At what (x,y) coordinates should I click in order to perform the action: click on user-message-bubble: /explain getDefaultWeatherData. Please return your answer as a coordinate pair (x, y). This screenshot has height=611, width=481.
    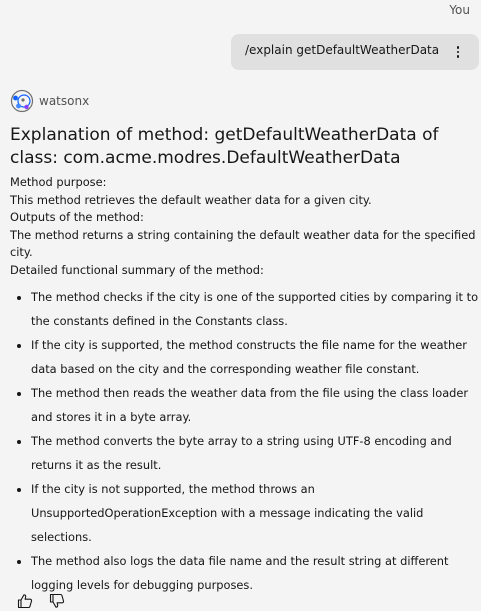
    Looking at the image, I should click on (355, 52).